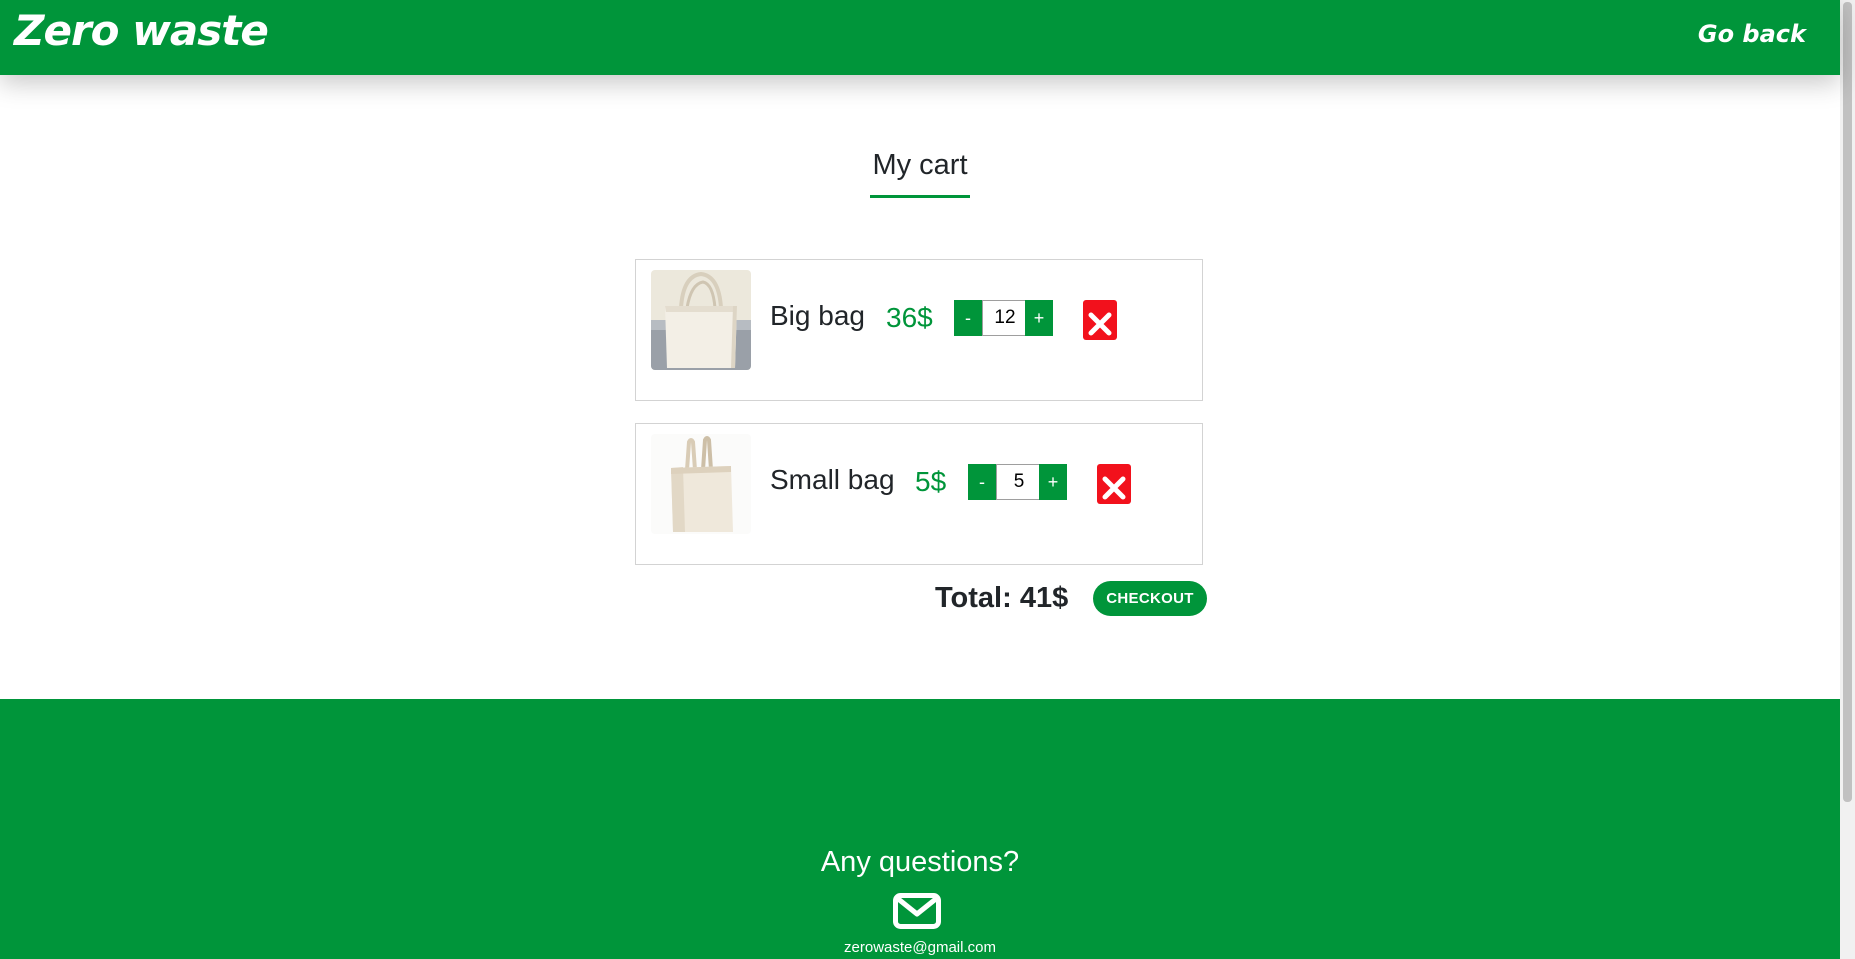  Describe the element at coordinates (920, 37) in the screenshot. I see `site-header: Zero waste Go back` at that location.